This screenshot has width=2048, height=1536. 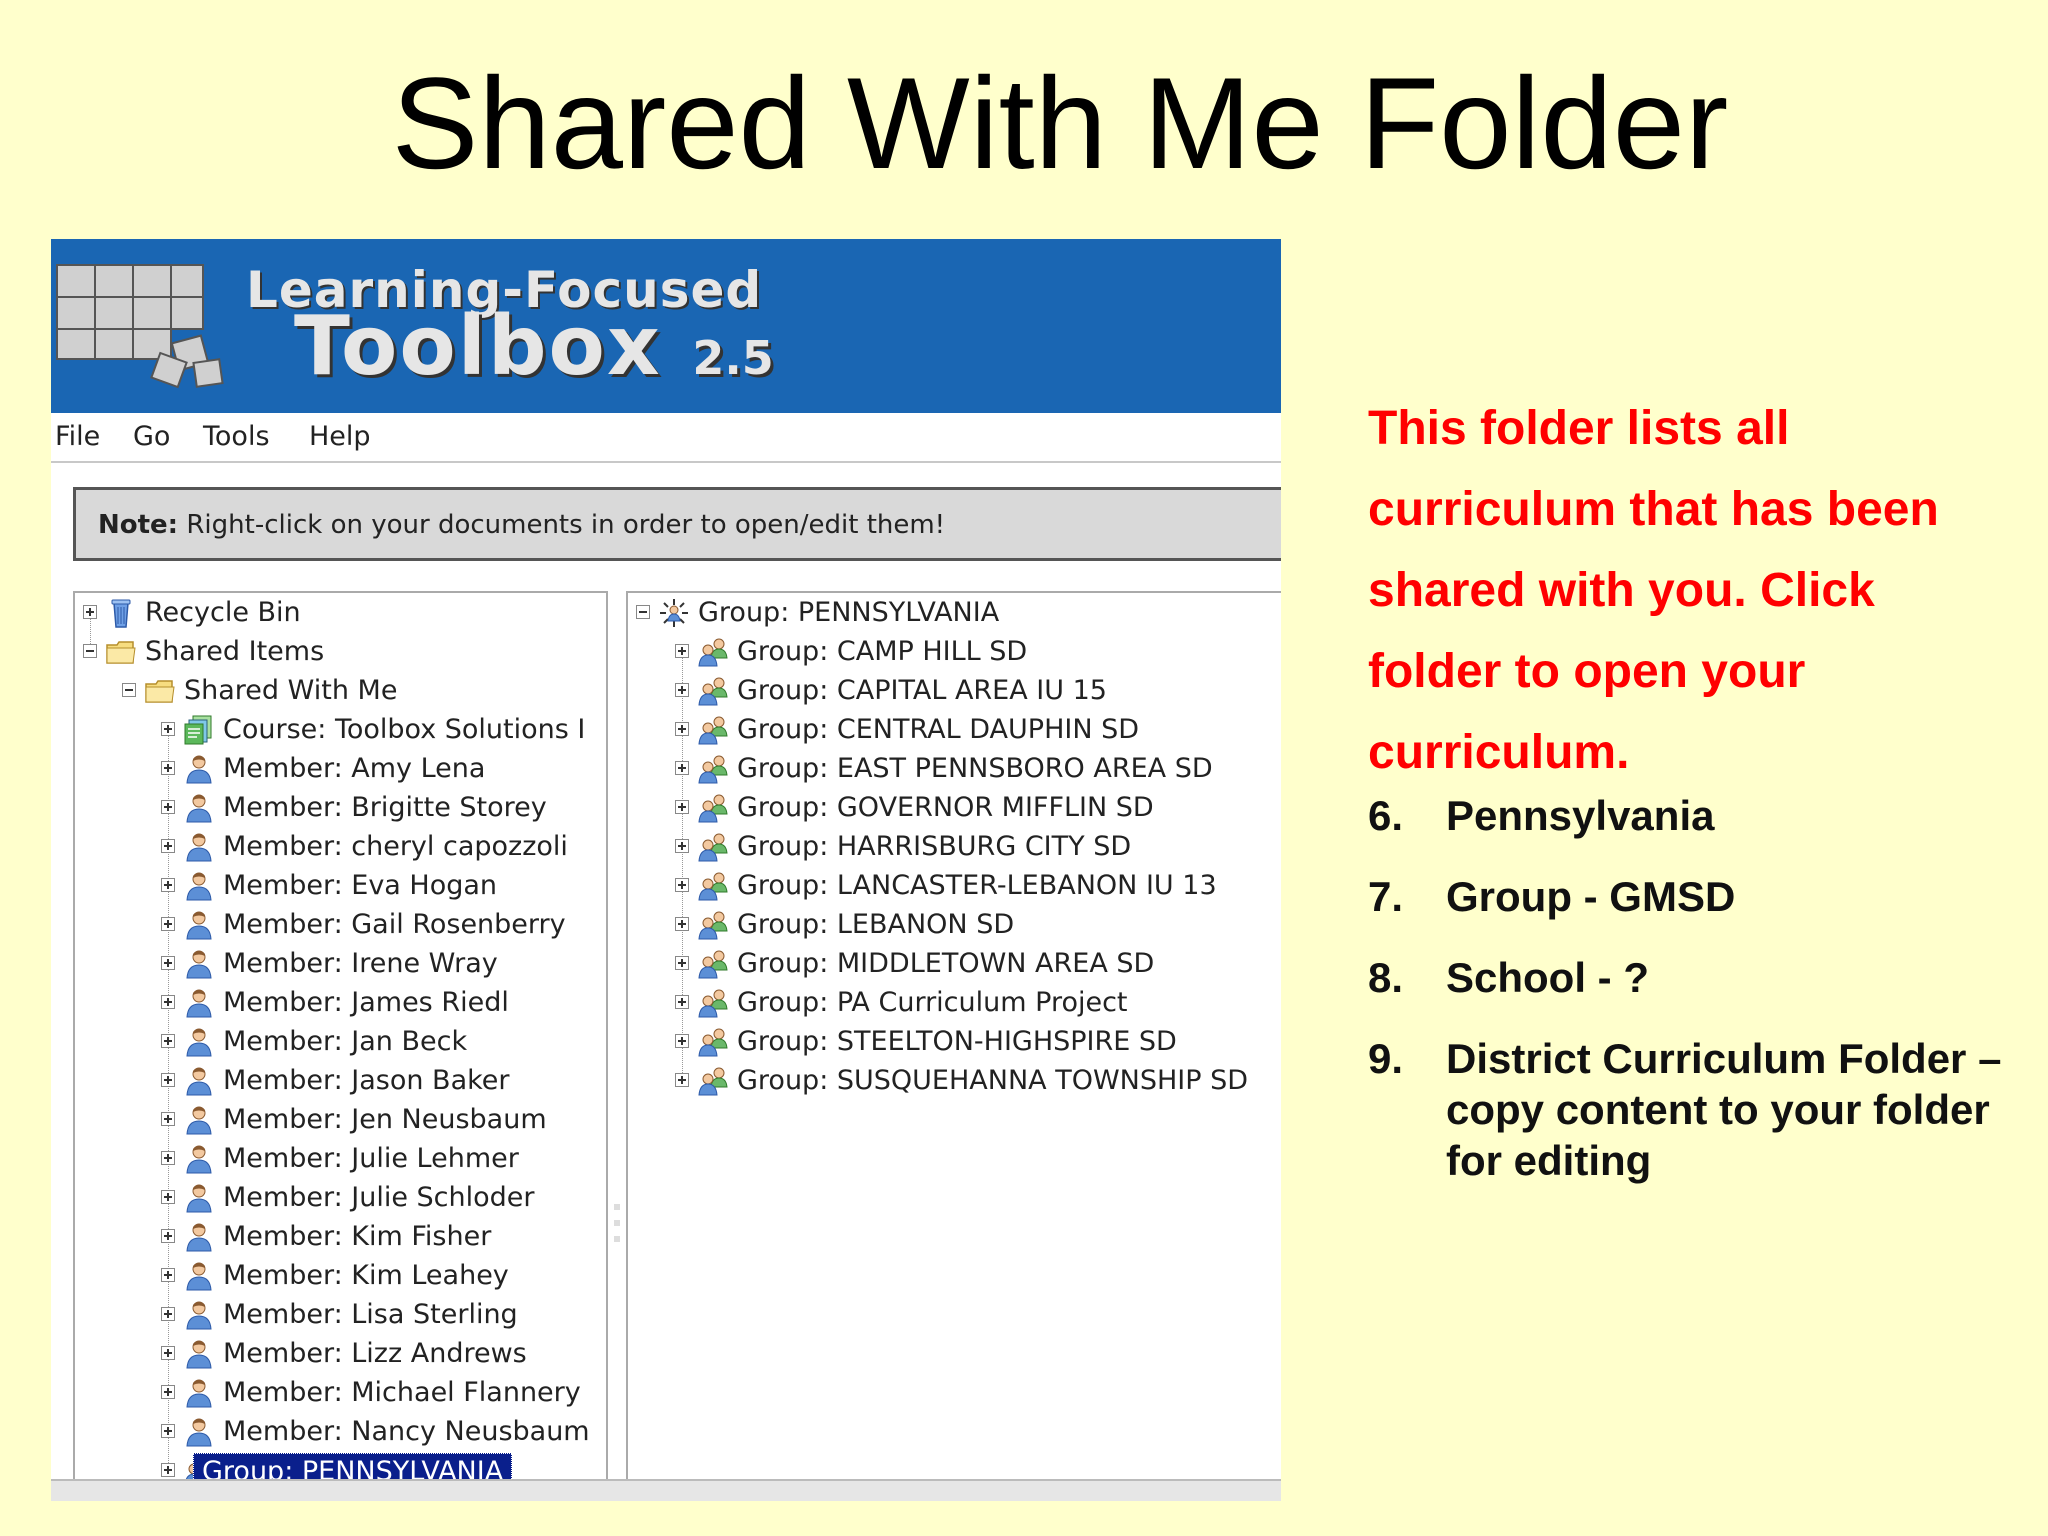 What do you see at coordinates (876, 924) in the screenshot?
I see `tree-item-label: Group: LEBANON SD` at bounding box center [876, 924].